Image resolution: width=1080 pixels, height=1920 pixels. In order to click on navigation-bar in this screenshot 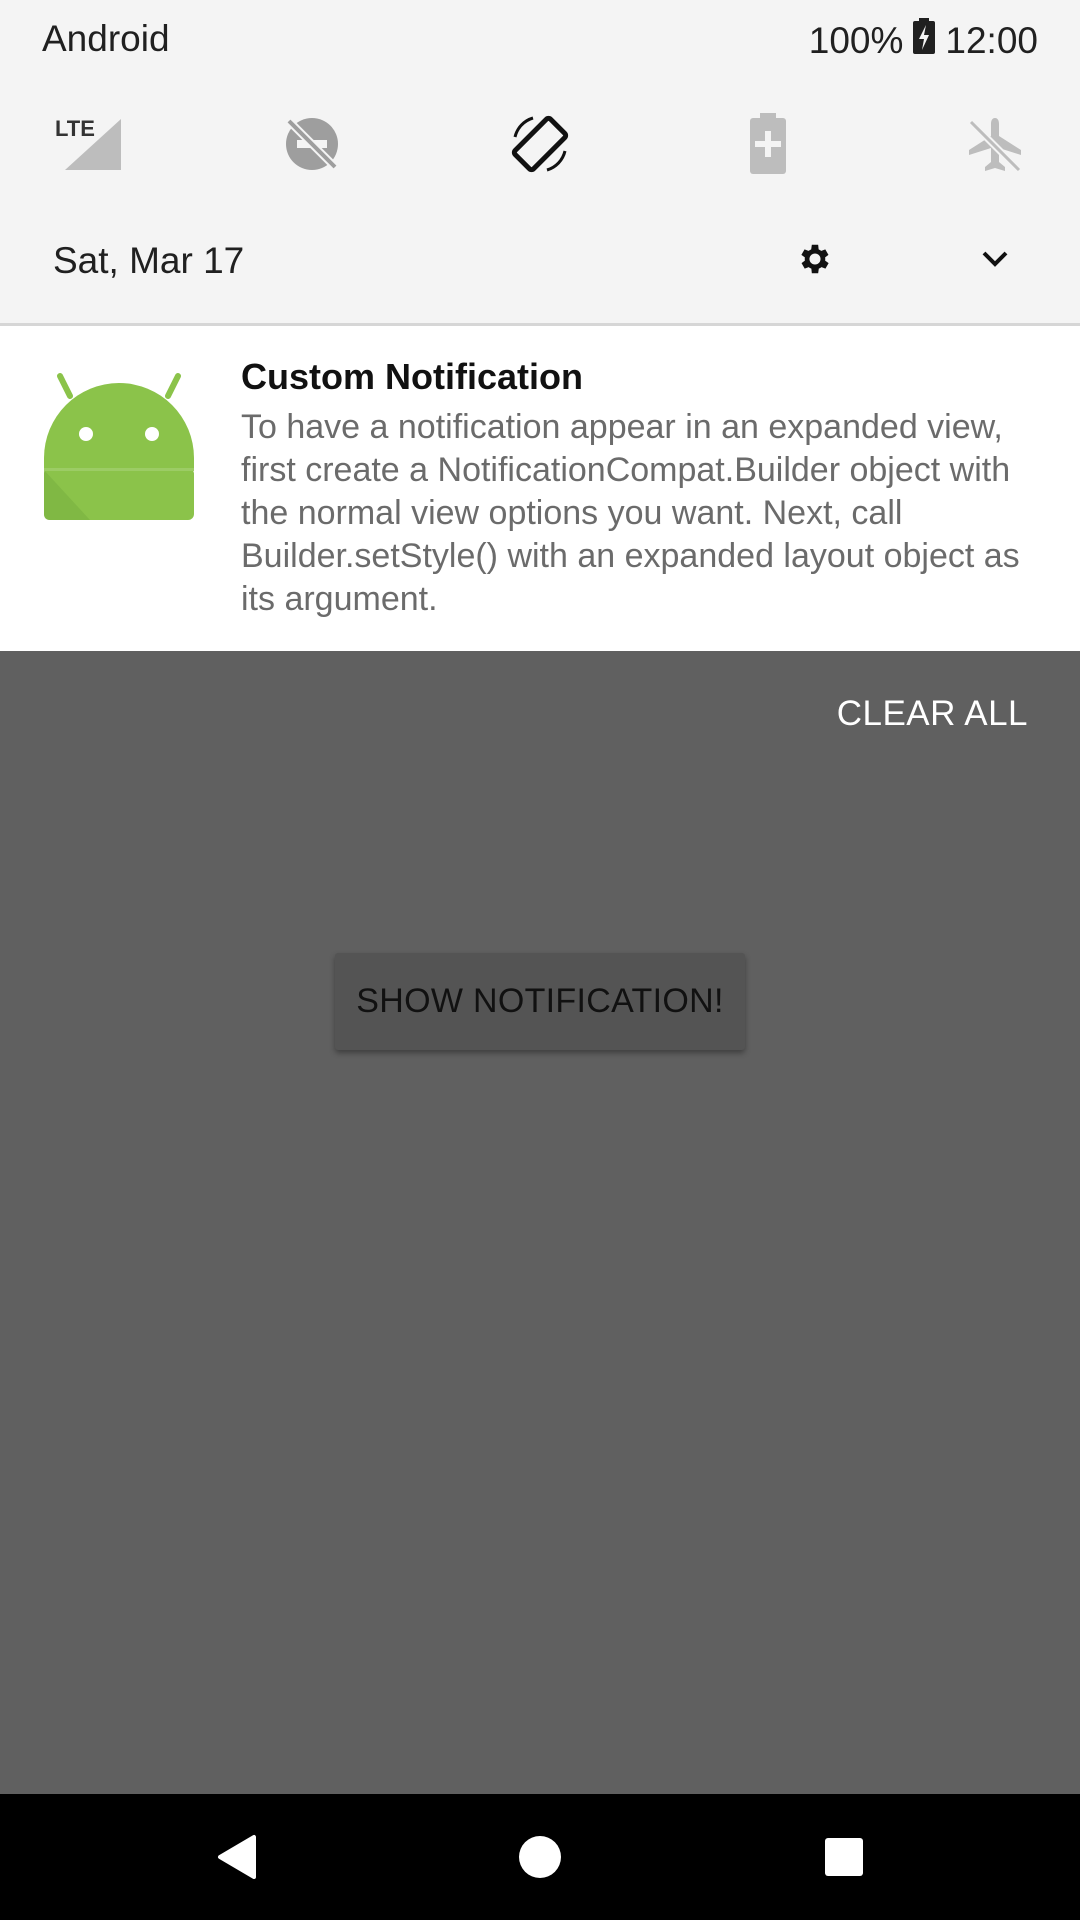, I will do `click(540, 1857)`.